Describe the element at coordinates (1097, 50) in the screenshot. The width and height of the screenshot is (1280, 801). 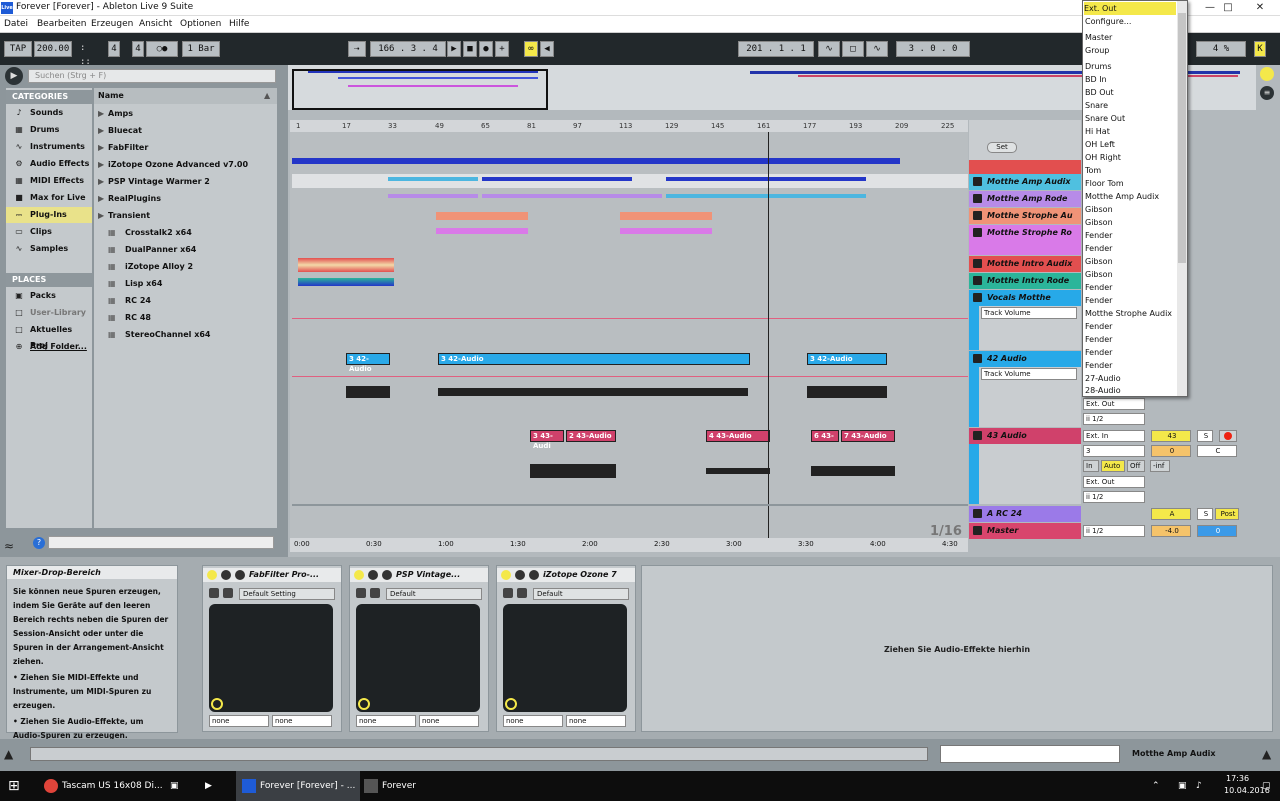
I see `dropdown-item: Group` at that location.